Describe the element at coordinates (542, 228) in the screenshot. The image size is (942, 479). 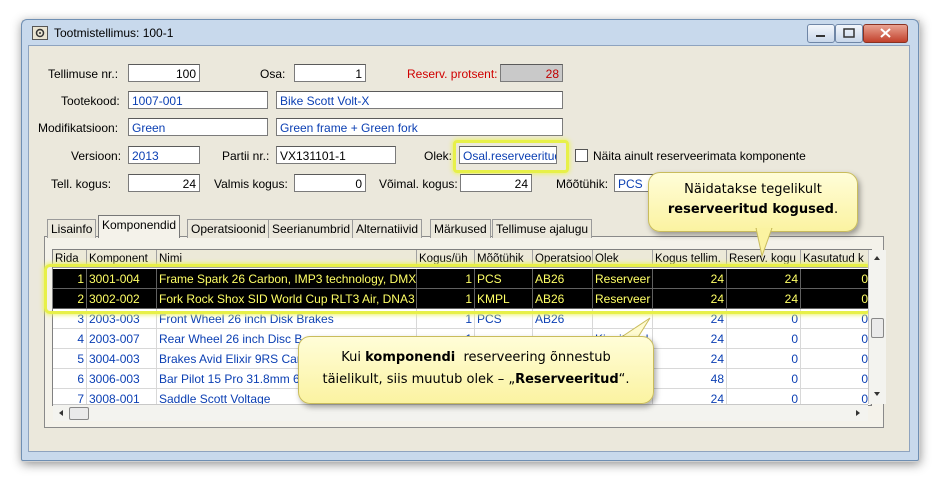
I see `tab-tellimuse-ajalugu: Tellimuse ajalugu` at that location.